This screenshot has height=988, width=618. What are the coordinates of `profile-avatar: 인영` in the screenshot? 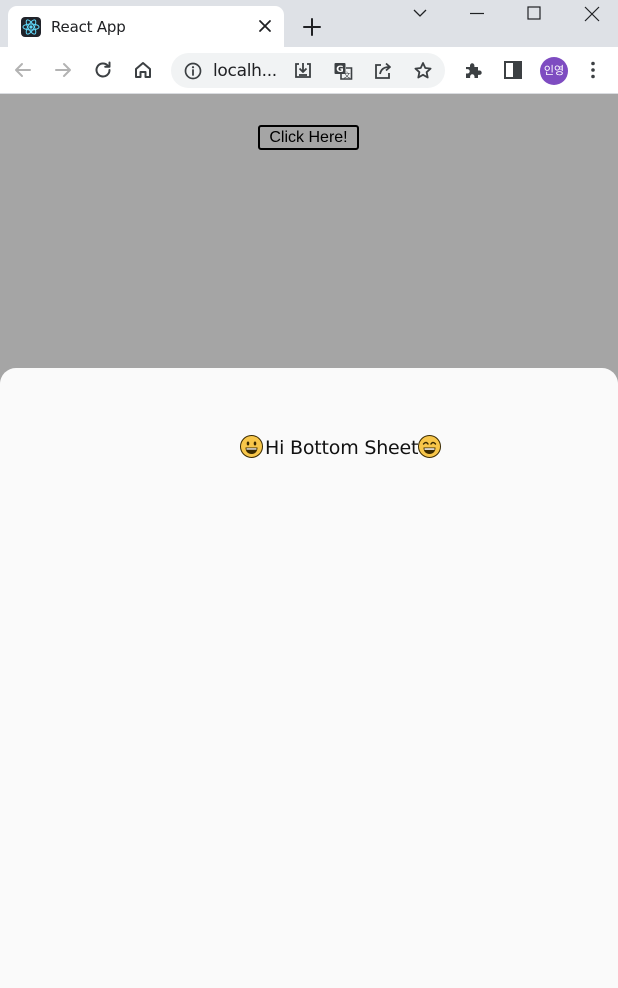 It's located at (554, 71).